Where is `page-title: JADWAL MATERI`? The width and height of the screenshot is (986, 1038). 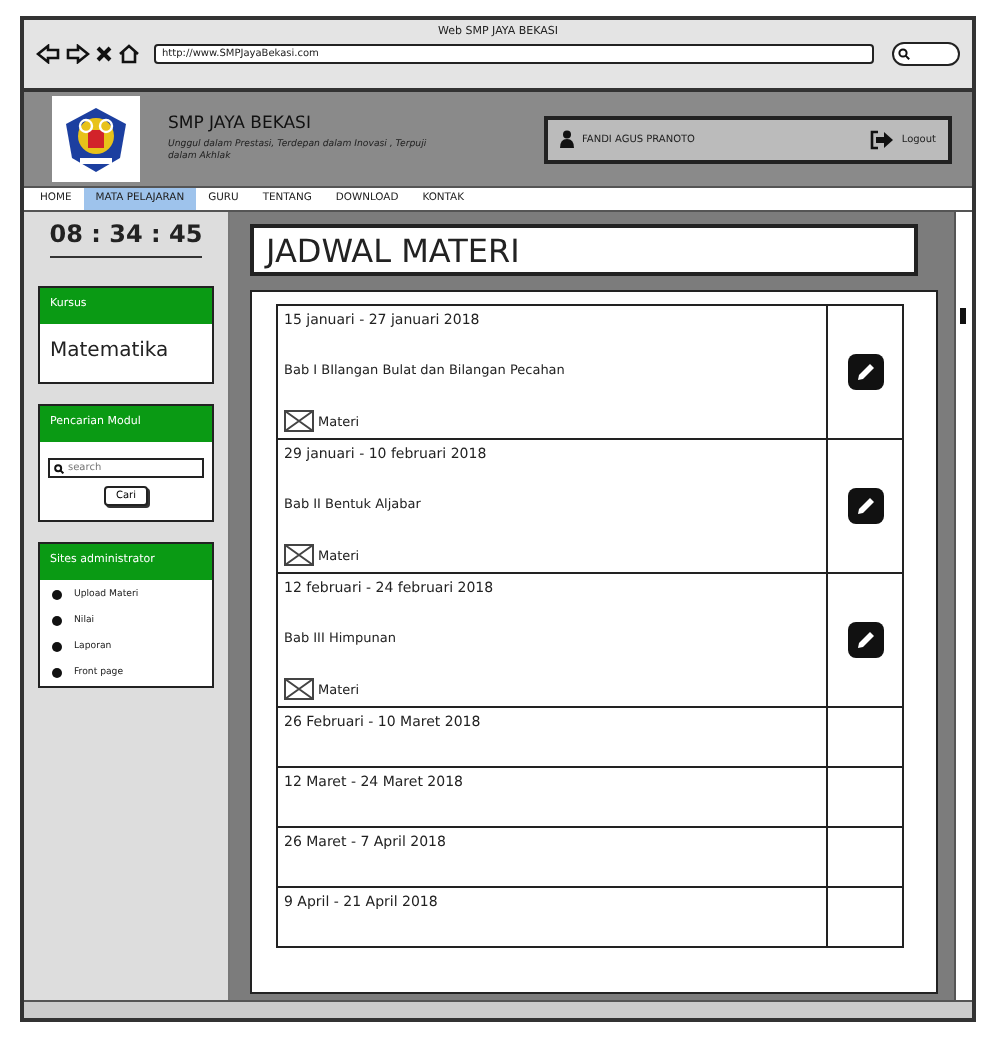 page-title: JADWAL MATERI is located at coordinates (393, 250).